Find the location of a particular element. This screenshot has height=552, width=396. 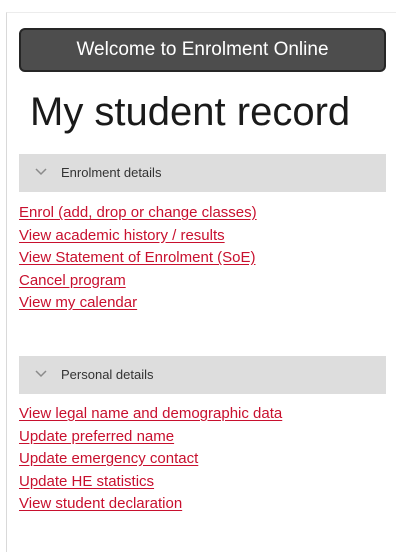

link-preferred-name: Update preferred name is located at coordinates (96, 436).